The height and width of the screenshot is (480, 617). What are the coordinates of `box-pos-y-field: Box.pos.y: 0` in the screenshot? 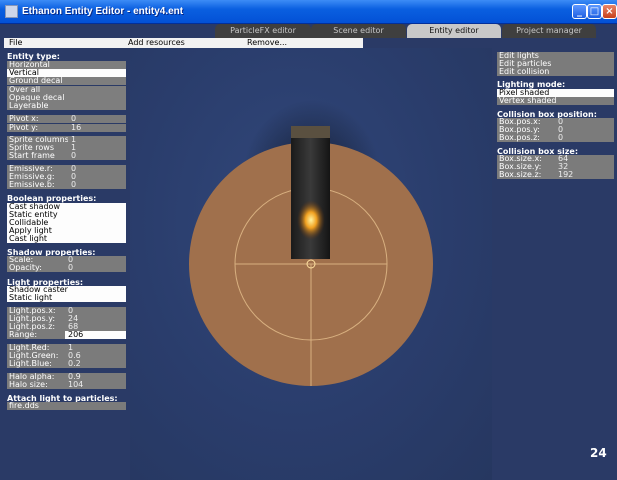 It's located at (555, 130).